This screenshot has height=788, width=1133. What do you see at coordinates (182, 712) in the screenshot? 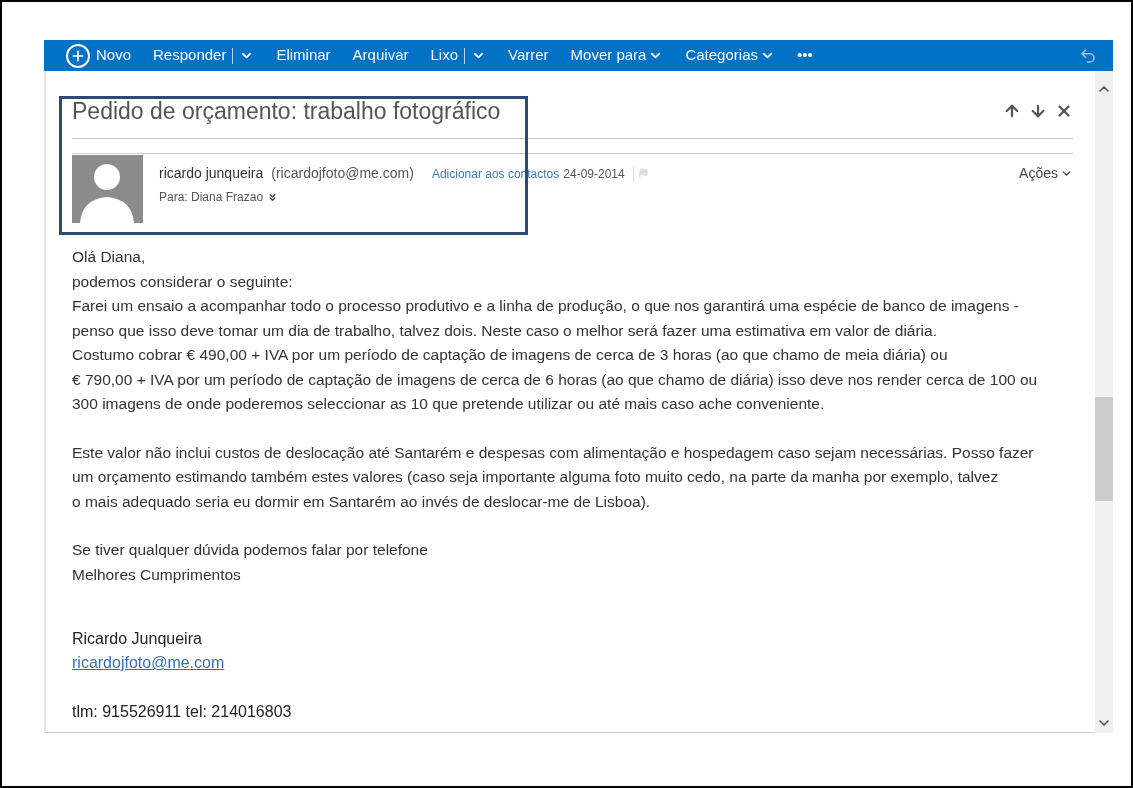
I see `signature-phone: tlm: 915526911 tel: 214016803` at bounding box center [182, 712].